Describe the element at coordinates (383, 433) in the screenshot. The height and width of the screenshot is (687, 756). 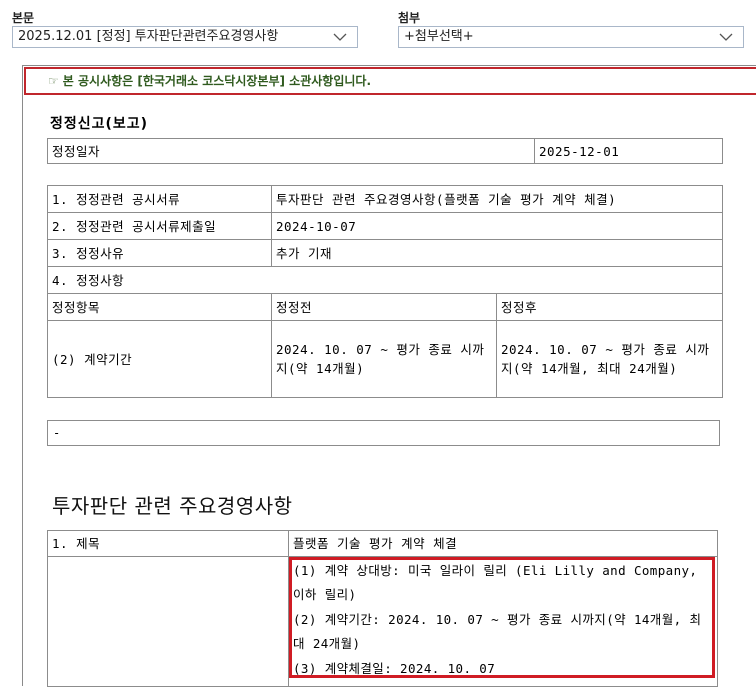
I see `remark-box: -` at that location.